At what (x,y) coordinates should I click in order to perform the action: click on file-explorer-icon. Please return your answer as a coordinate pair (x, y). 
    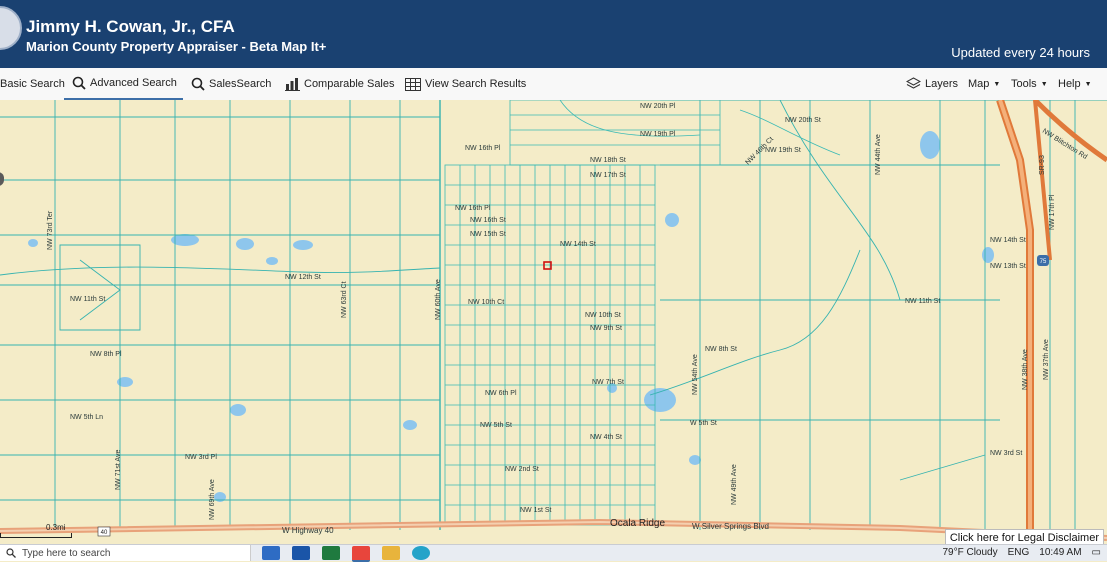
    Looking at the image, I should click on (391, 553).